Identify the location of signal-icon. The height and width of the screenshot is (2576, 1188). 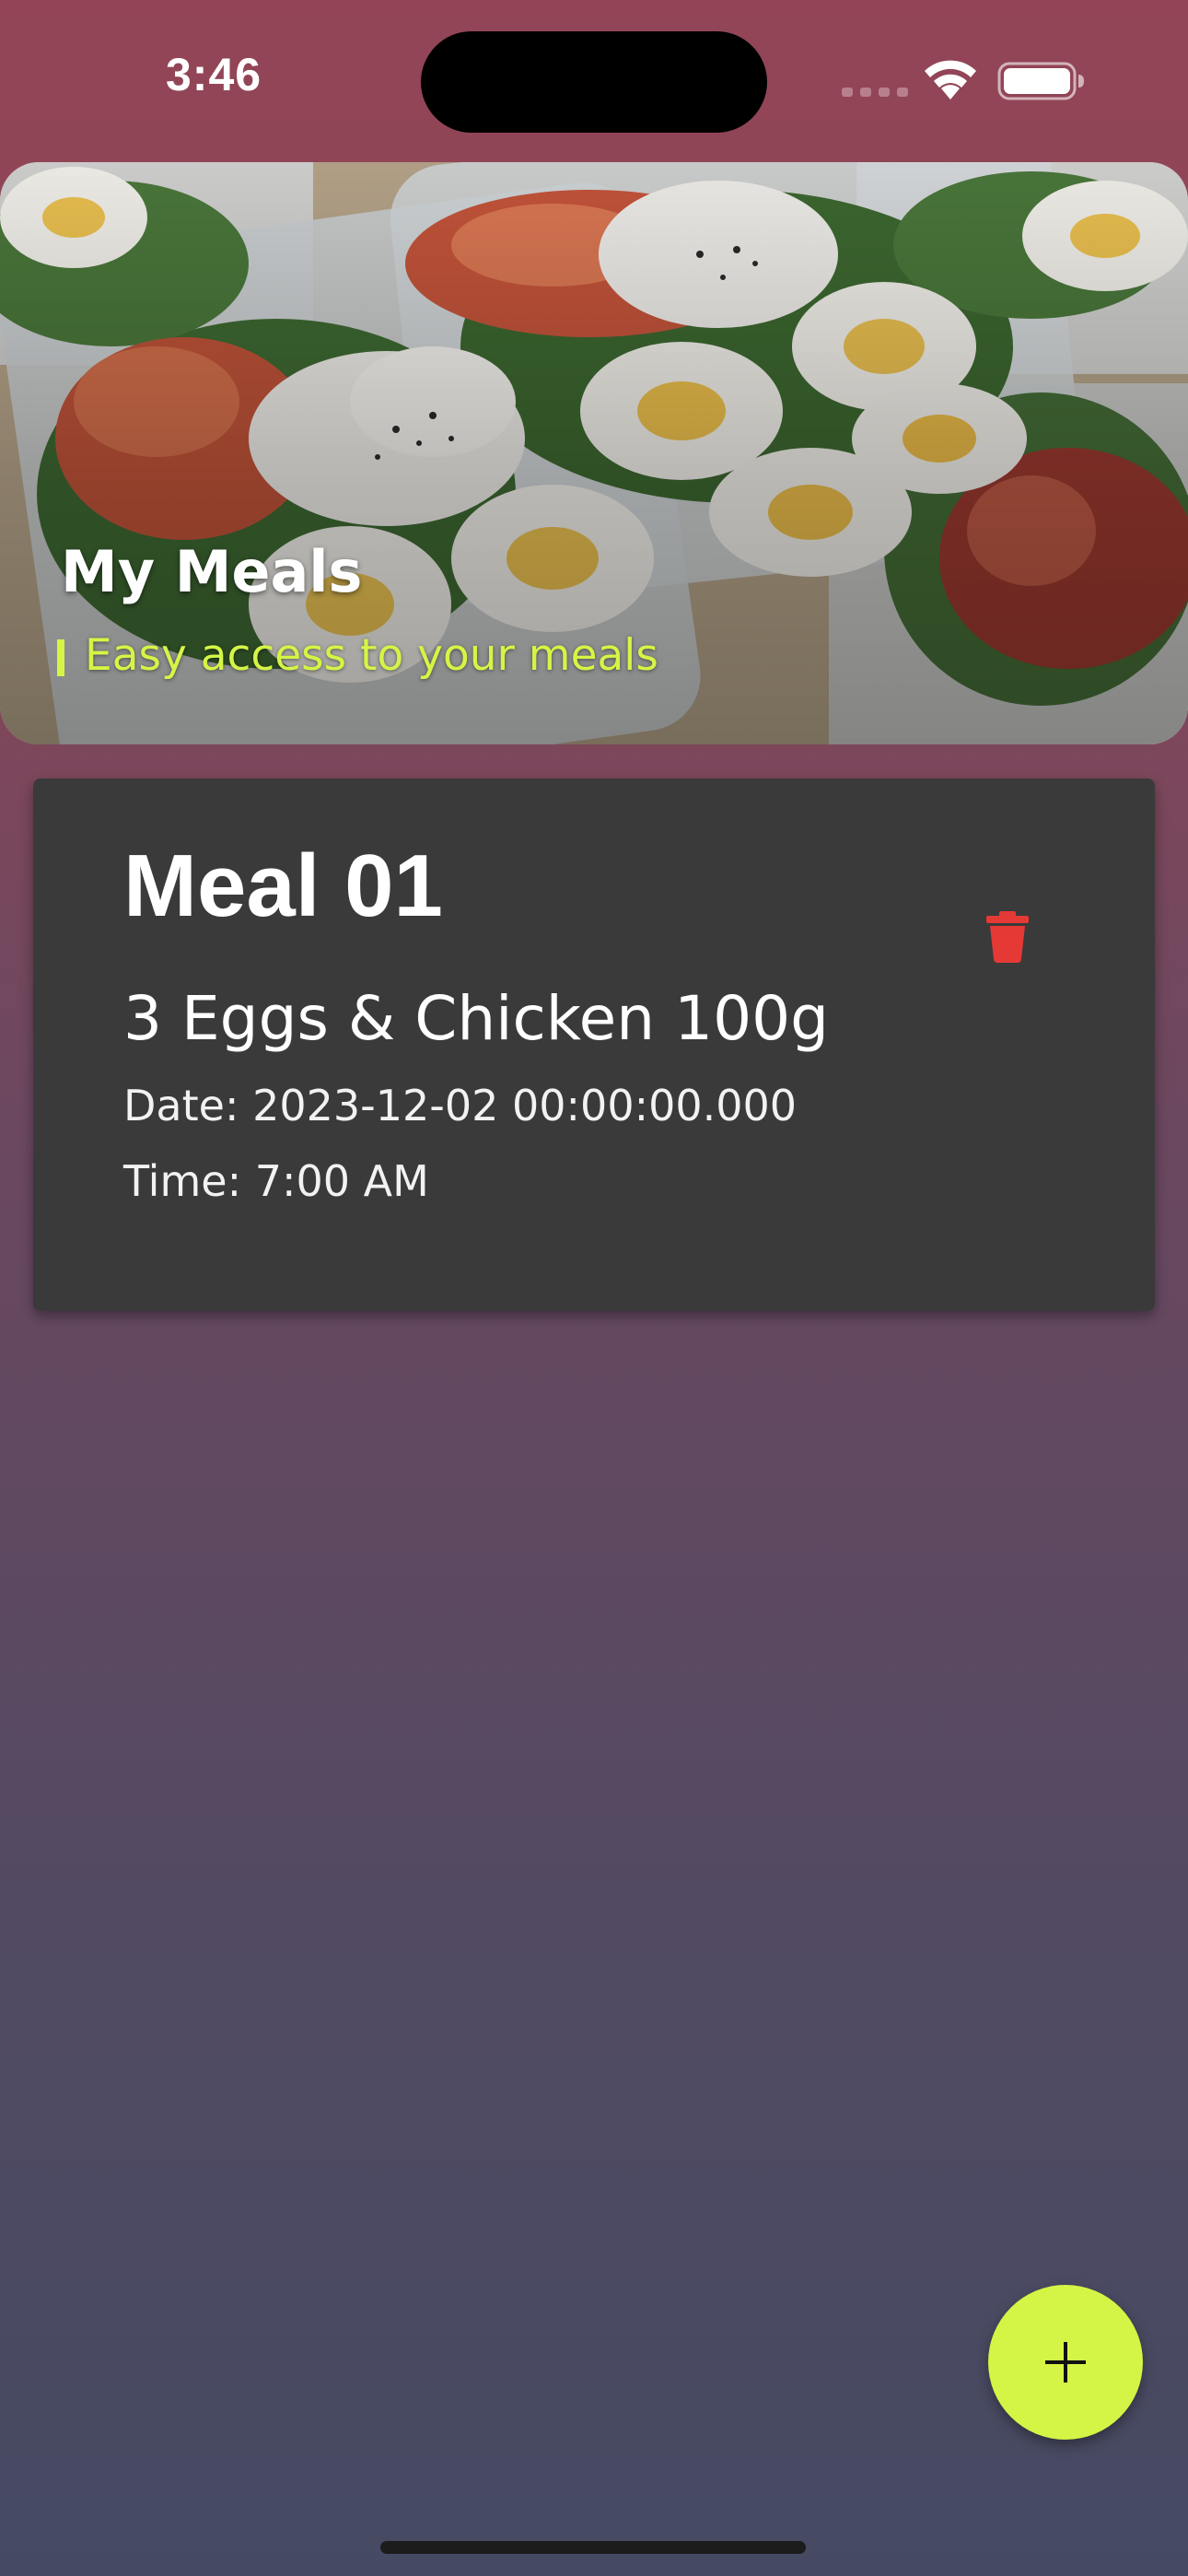
(875, 92).